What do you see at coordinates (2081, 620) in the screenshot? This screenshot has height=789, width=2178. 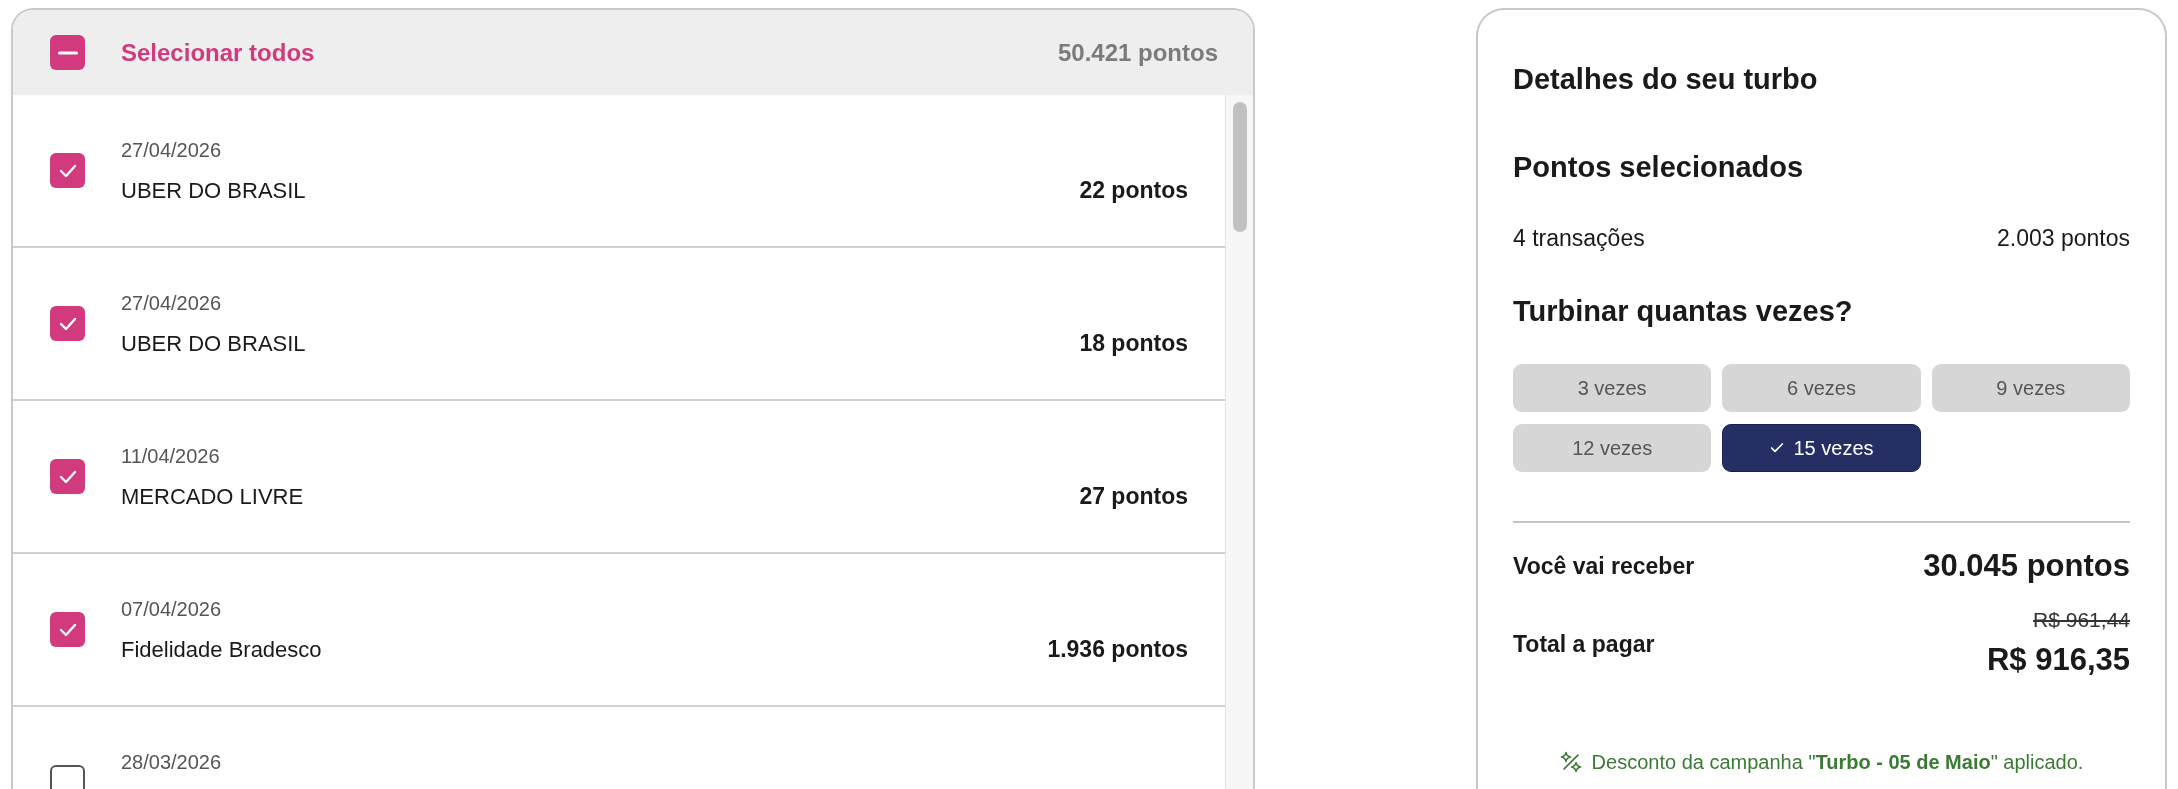 I see `original-price: R$ 961,44` at bounding box center [2081, 620].